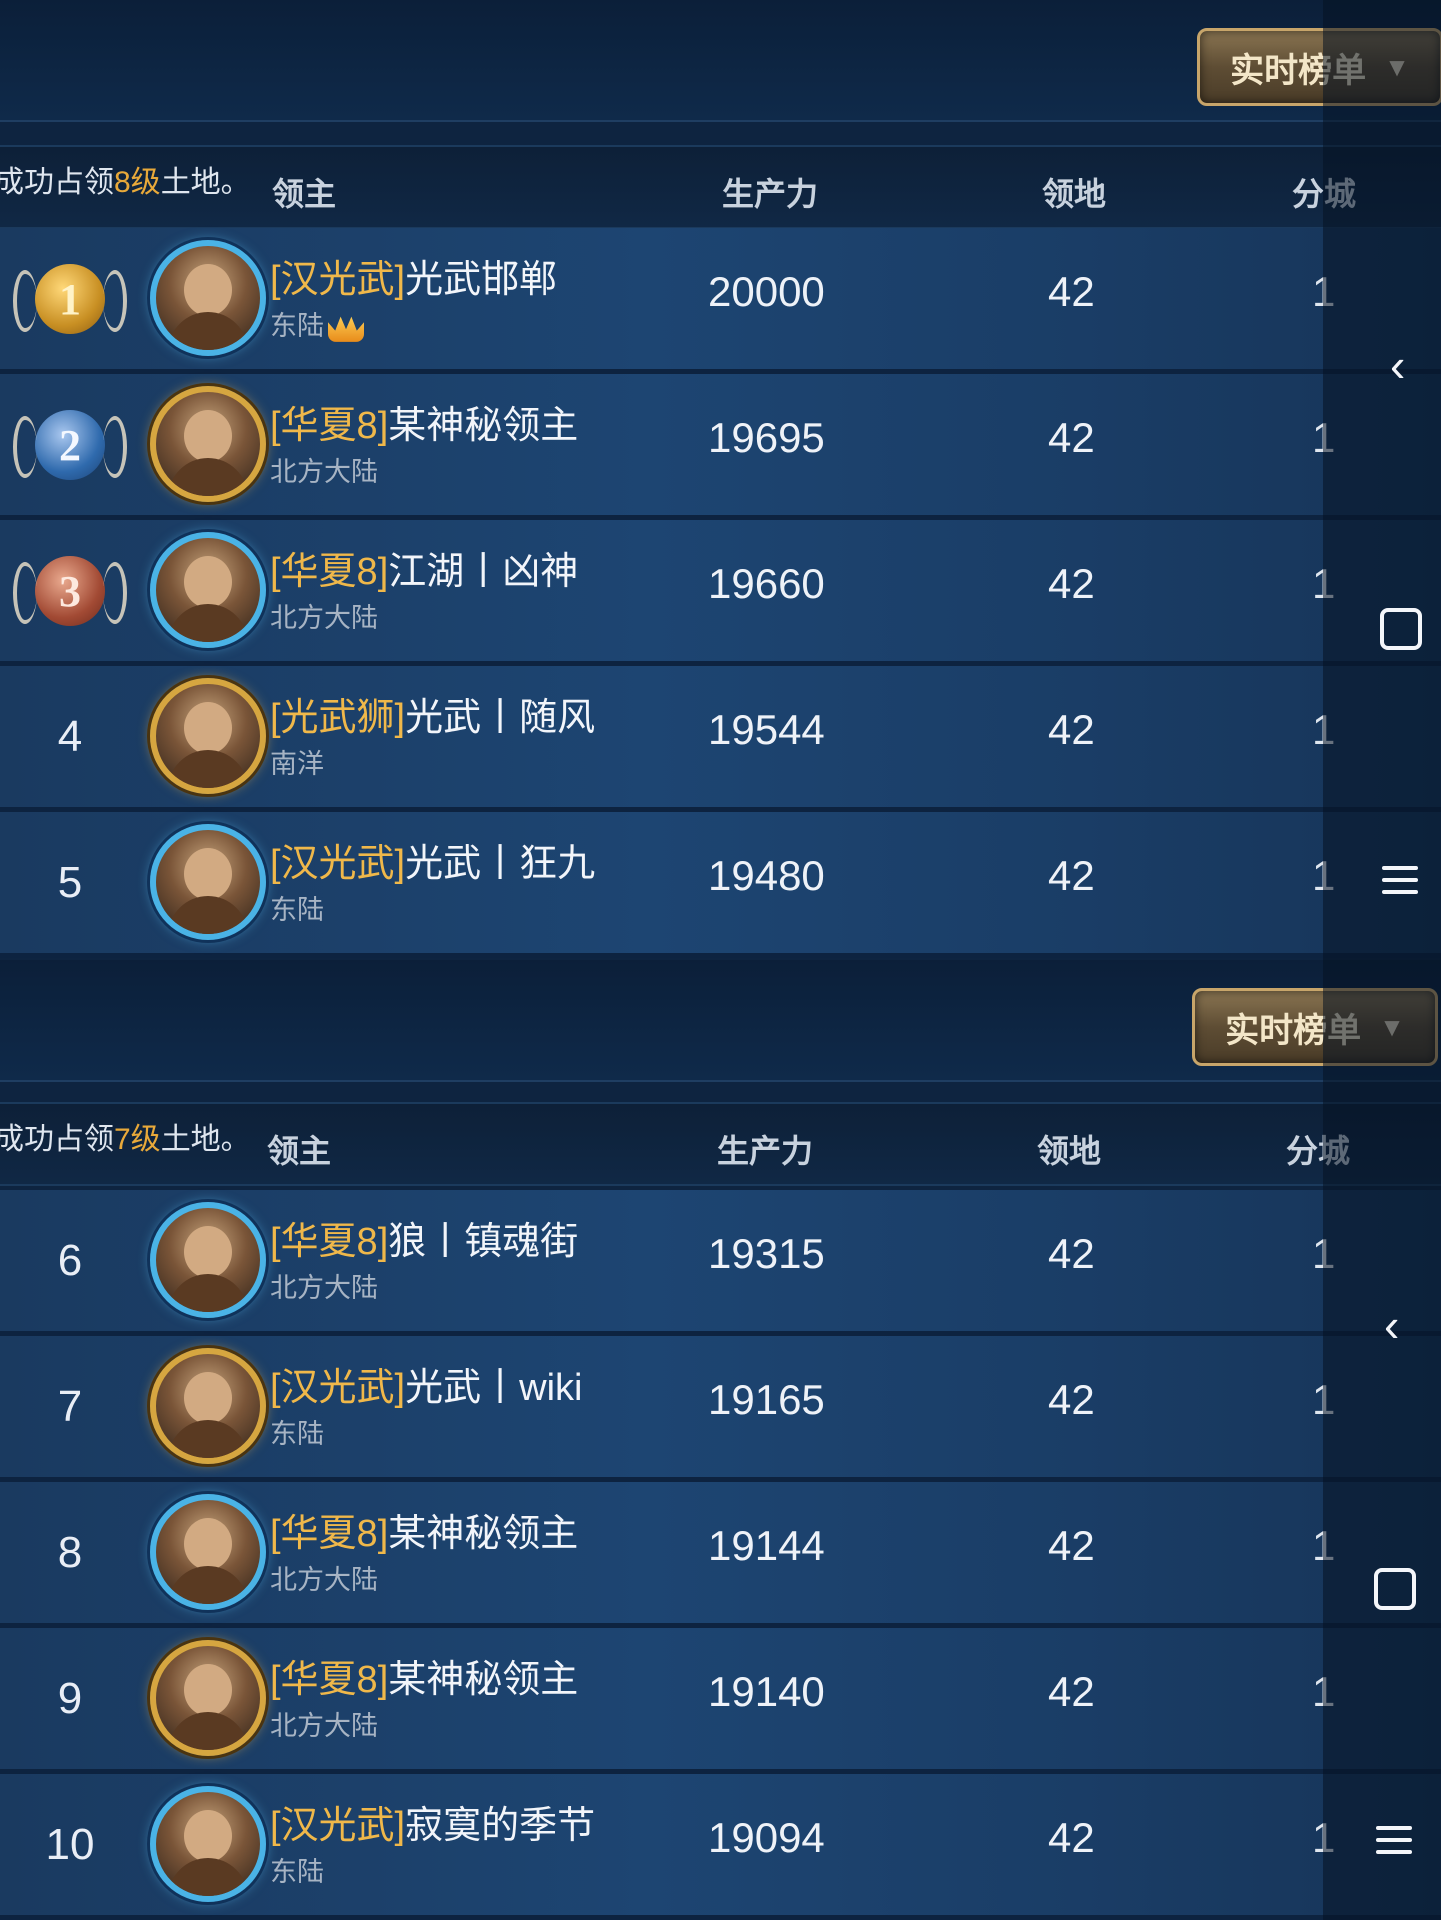  What do you see at coordinates (70, 882) in the screenshot?
I see `rank-cell: 5` at bounding box center [70, 882].